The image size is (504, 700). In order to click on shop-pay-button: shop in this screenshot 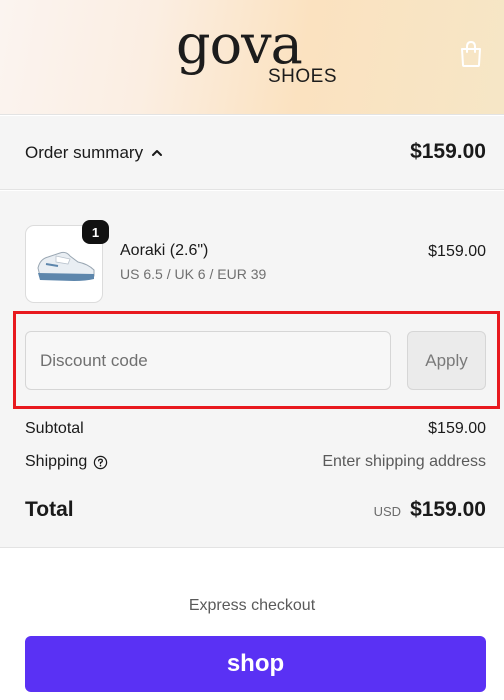, I will do `click(255, 664)`.